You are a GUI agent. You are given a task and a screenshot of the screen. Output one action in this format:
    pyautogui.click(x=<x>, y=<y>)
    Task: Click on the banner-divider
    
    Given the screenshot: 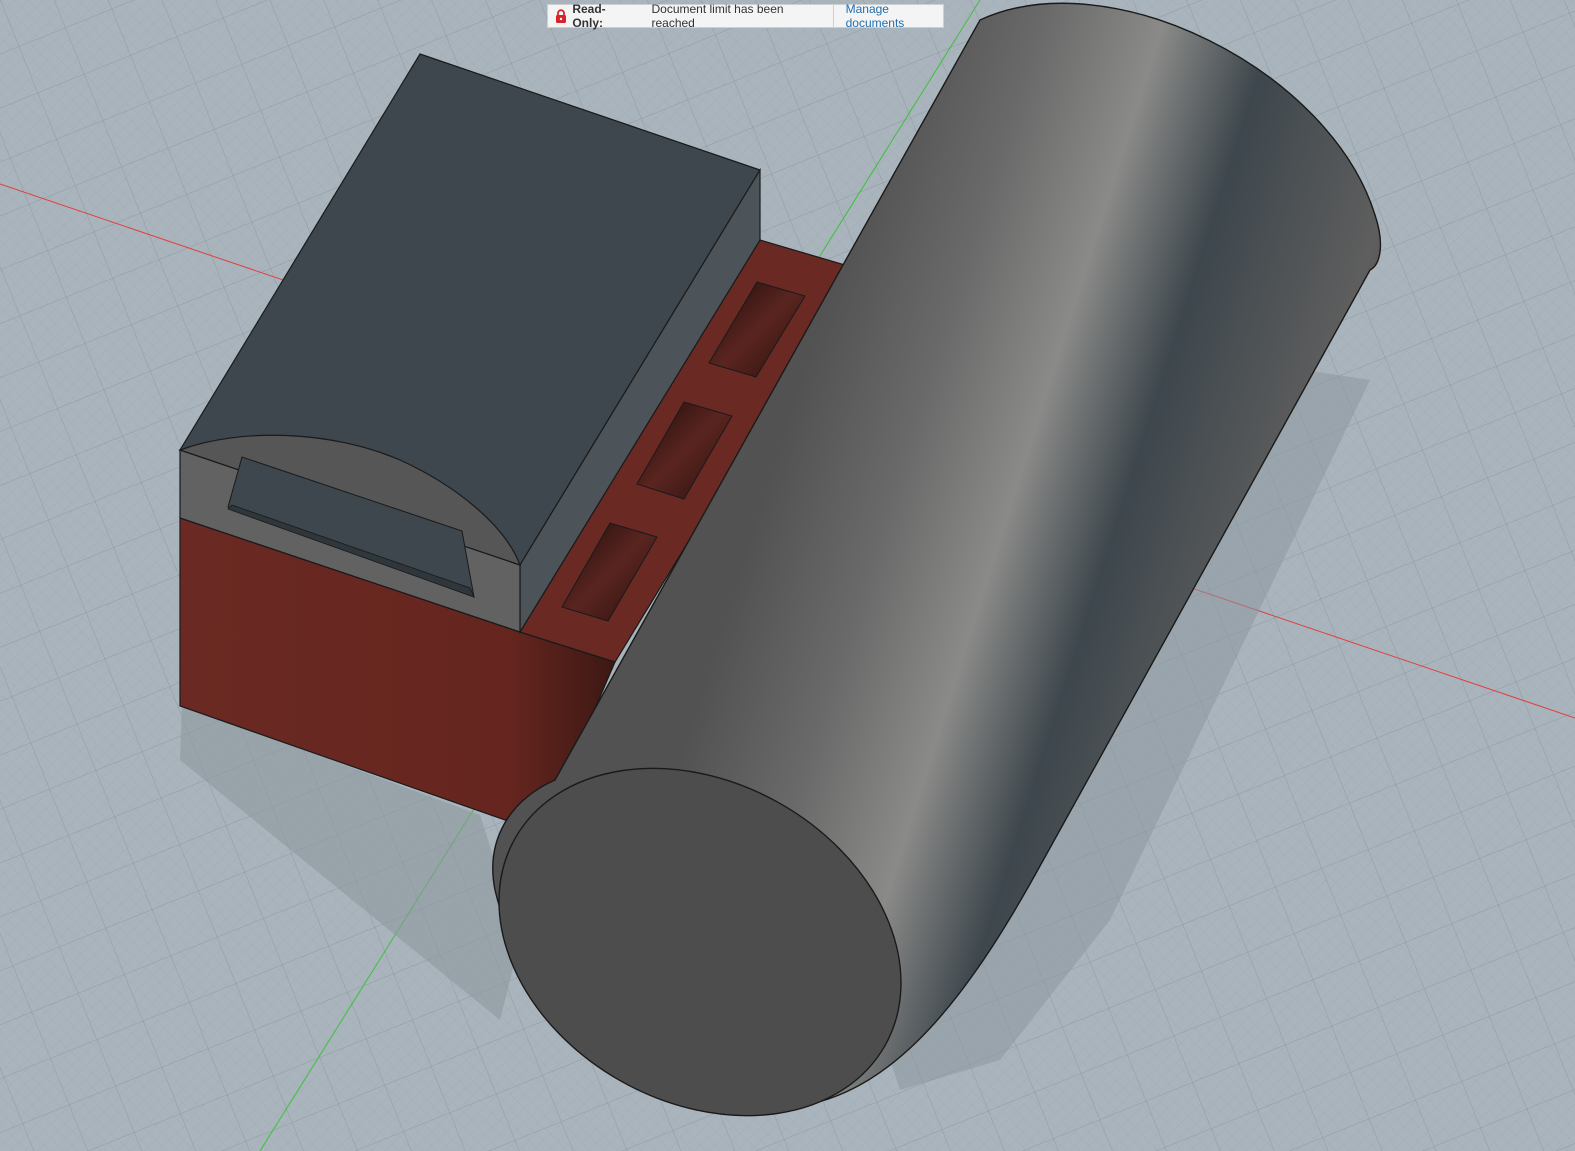 What is the action you would take?
    pyautogui.click(x=833, y=16)
    